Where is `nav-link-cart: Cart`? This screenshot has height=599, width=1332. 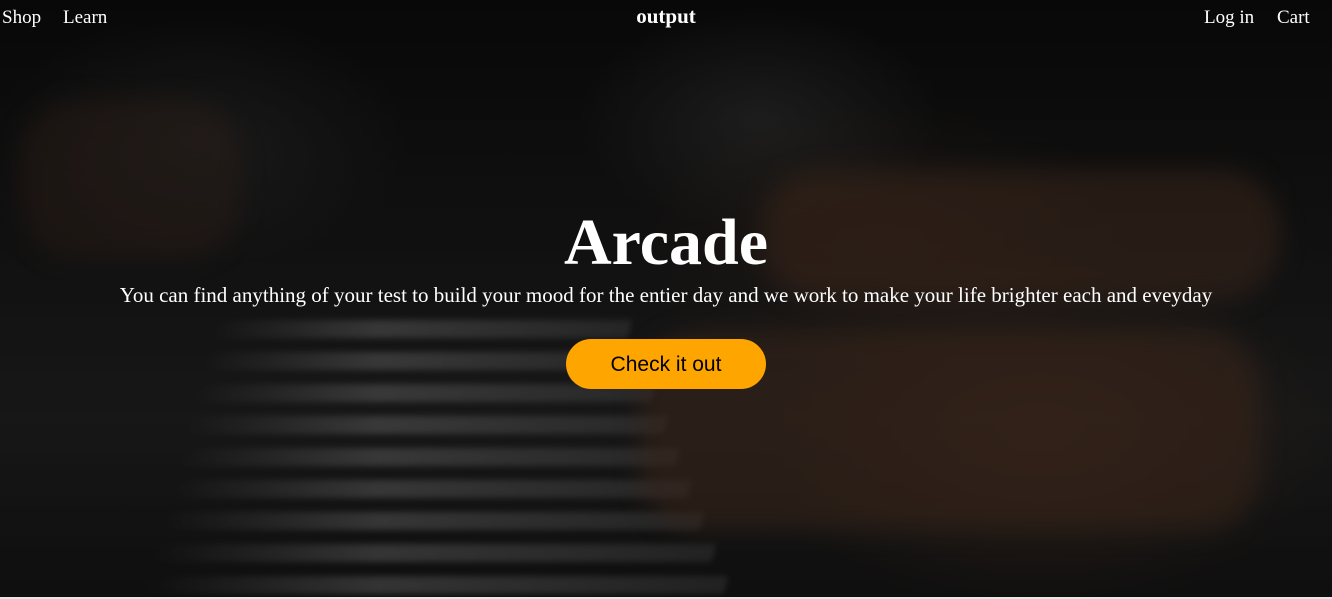 nav-link-cart: Cart is located at coordinates (1293, 18).